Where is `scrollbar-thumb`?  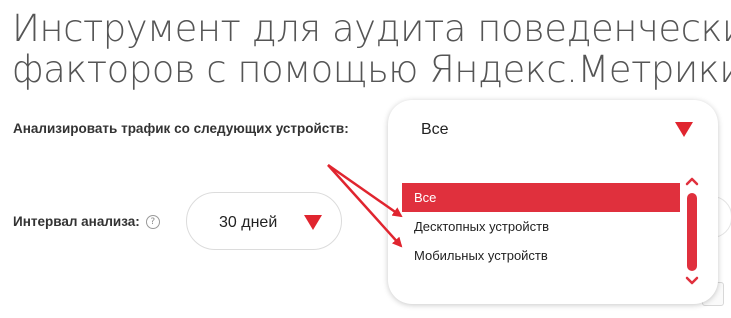
scrollbar-thumb is located at coordinates (692, 232).